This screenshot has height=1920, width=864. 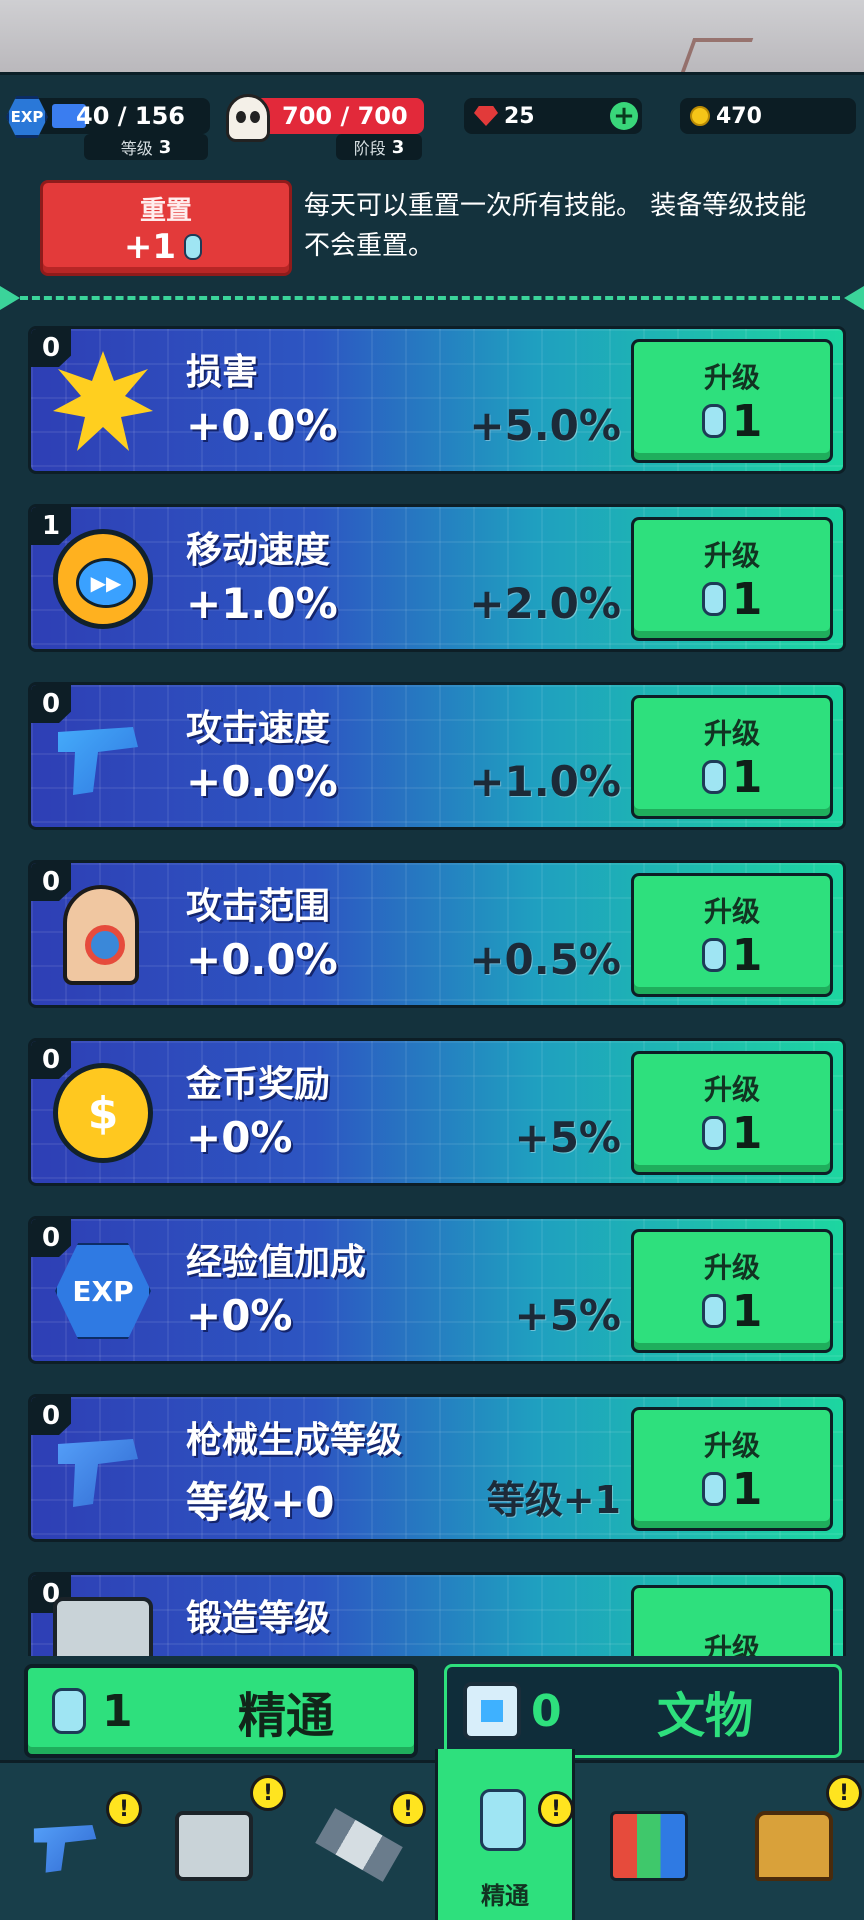 I want to click on relic-count: 0, so click(x=546, y=1711).